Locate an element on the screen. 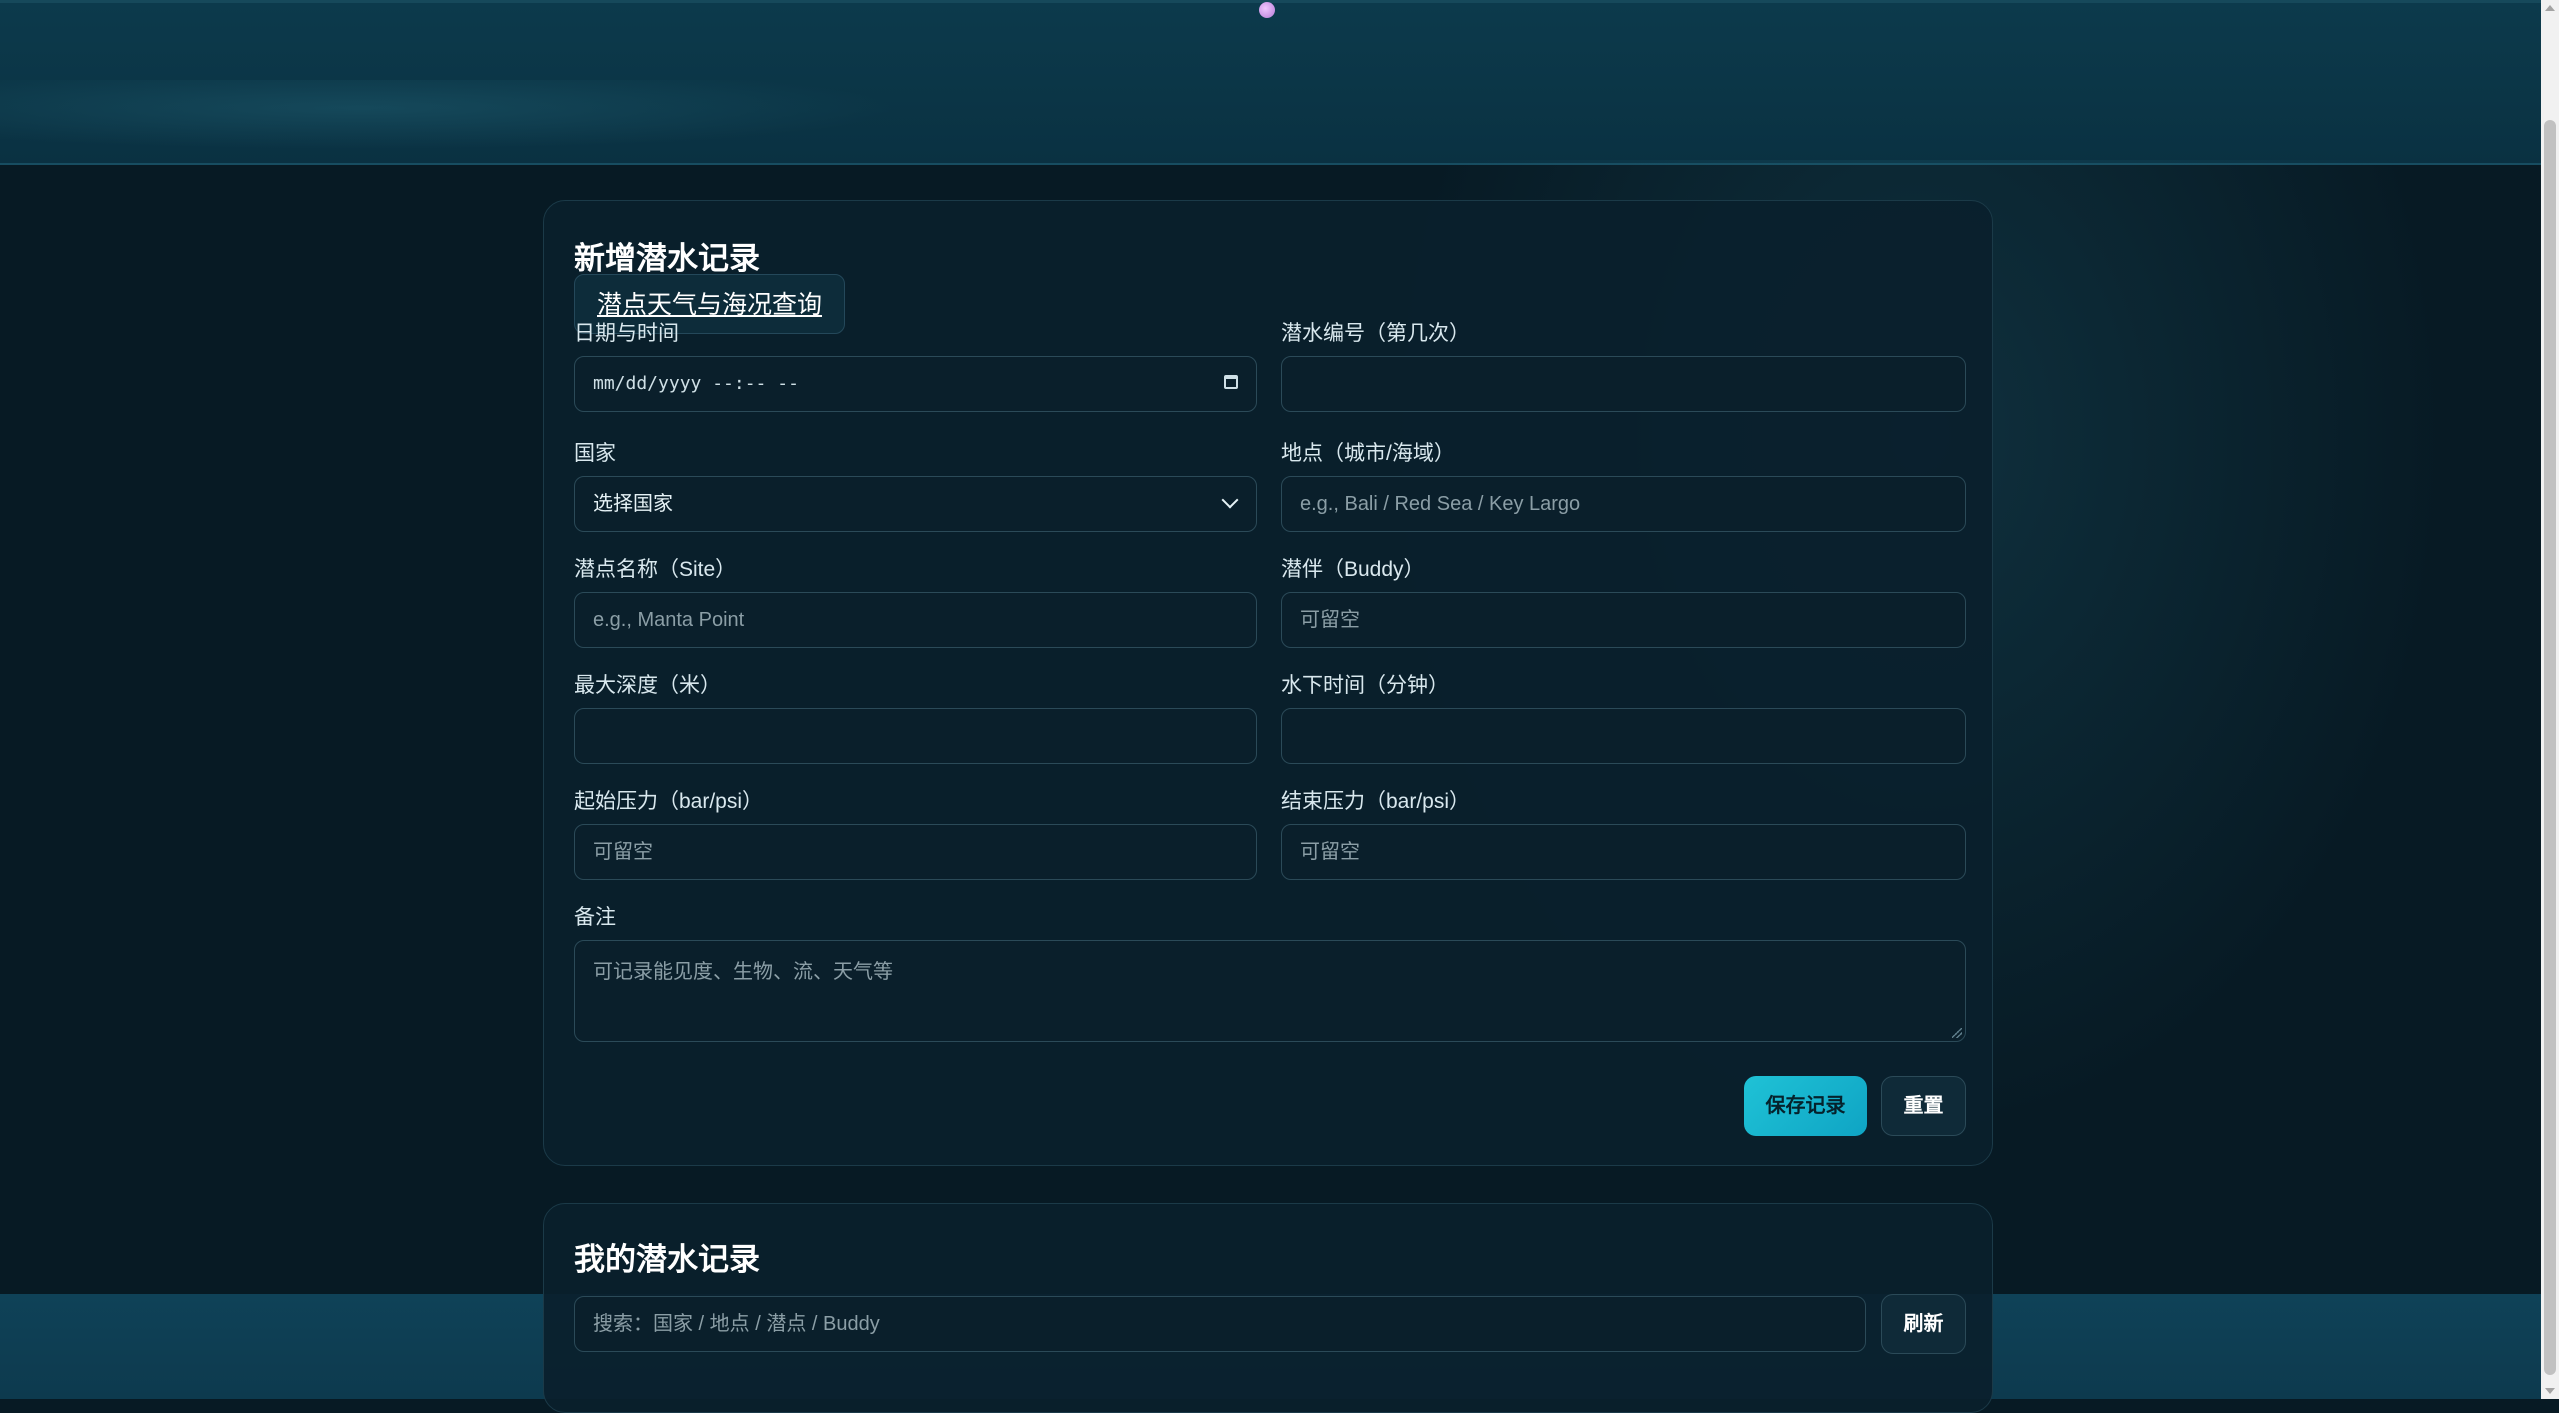 This screenshot has height=1413, width=2559. max-depth-input is located at coordinates (915, 736).